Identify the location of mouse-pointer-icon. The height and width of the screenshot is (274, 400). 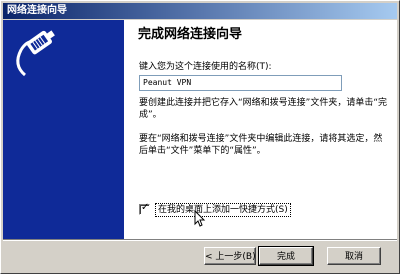
(200, 218).